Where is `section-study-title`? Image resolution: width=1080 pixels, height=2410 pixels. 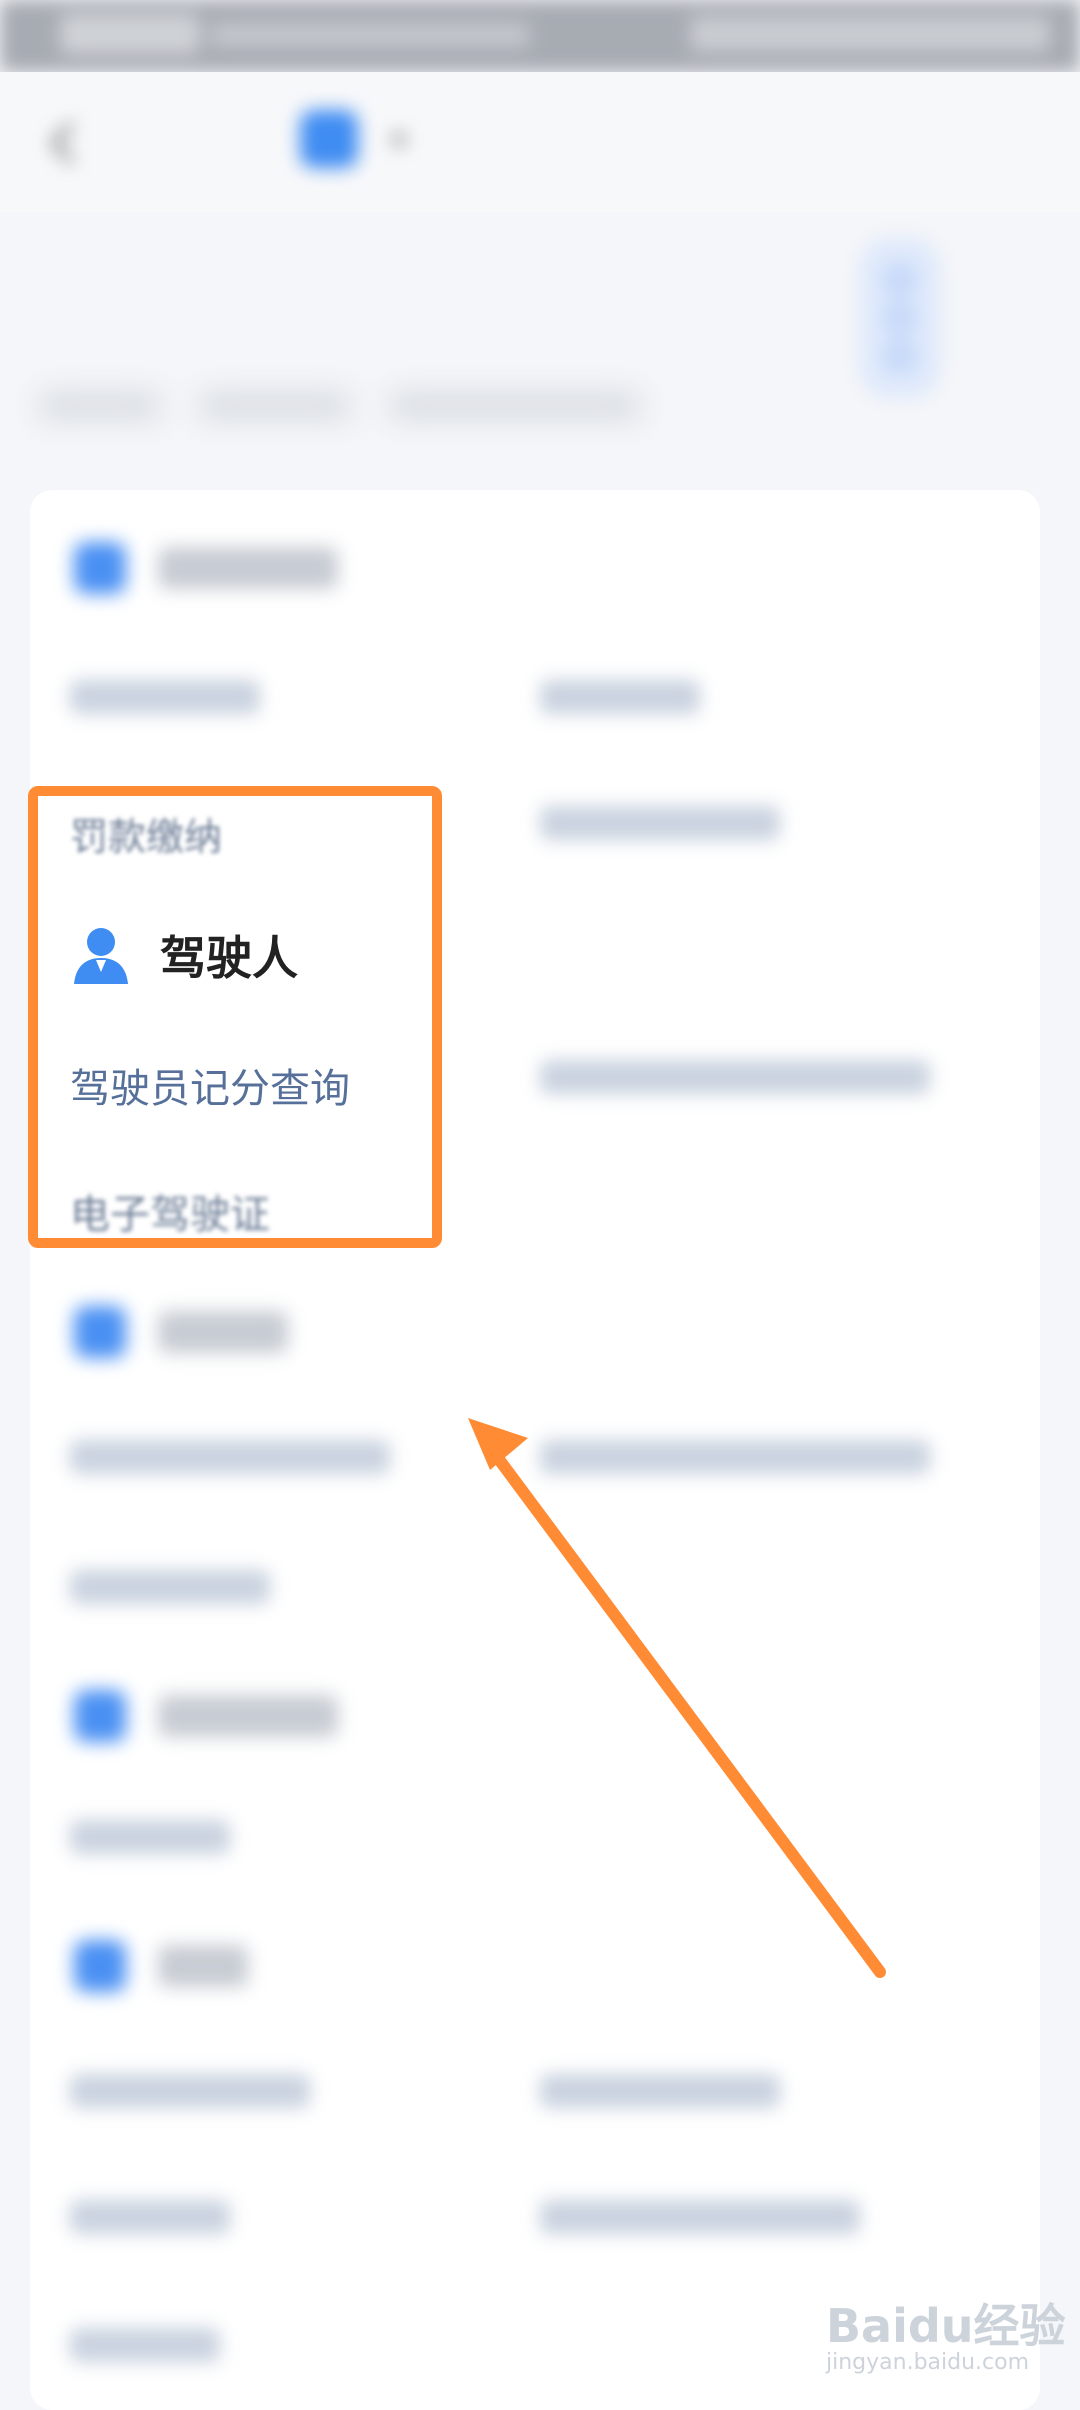
section-study-title is located at coordinates (248, 1716).